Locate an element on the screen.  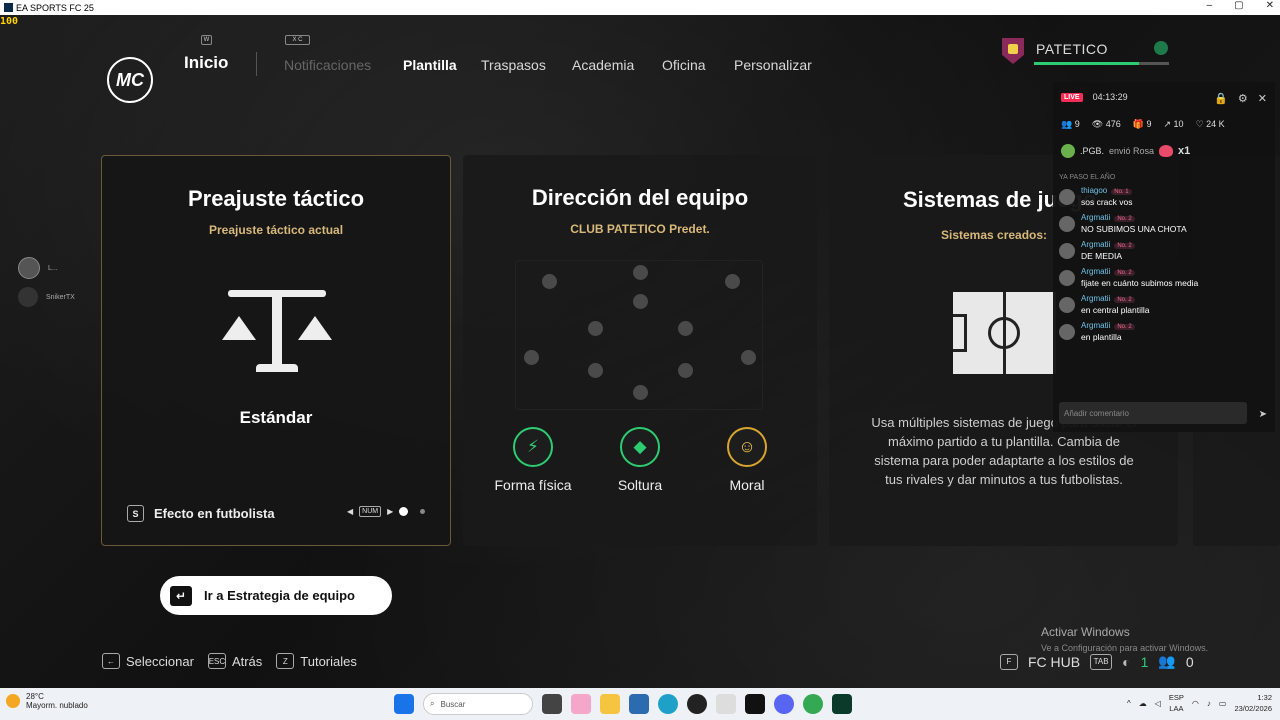
temperature: 28°C is located at coordinates (35, 696).